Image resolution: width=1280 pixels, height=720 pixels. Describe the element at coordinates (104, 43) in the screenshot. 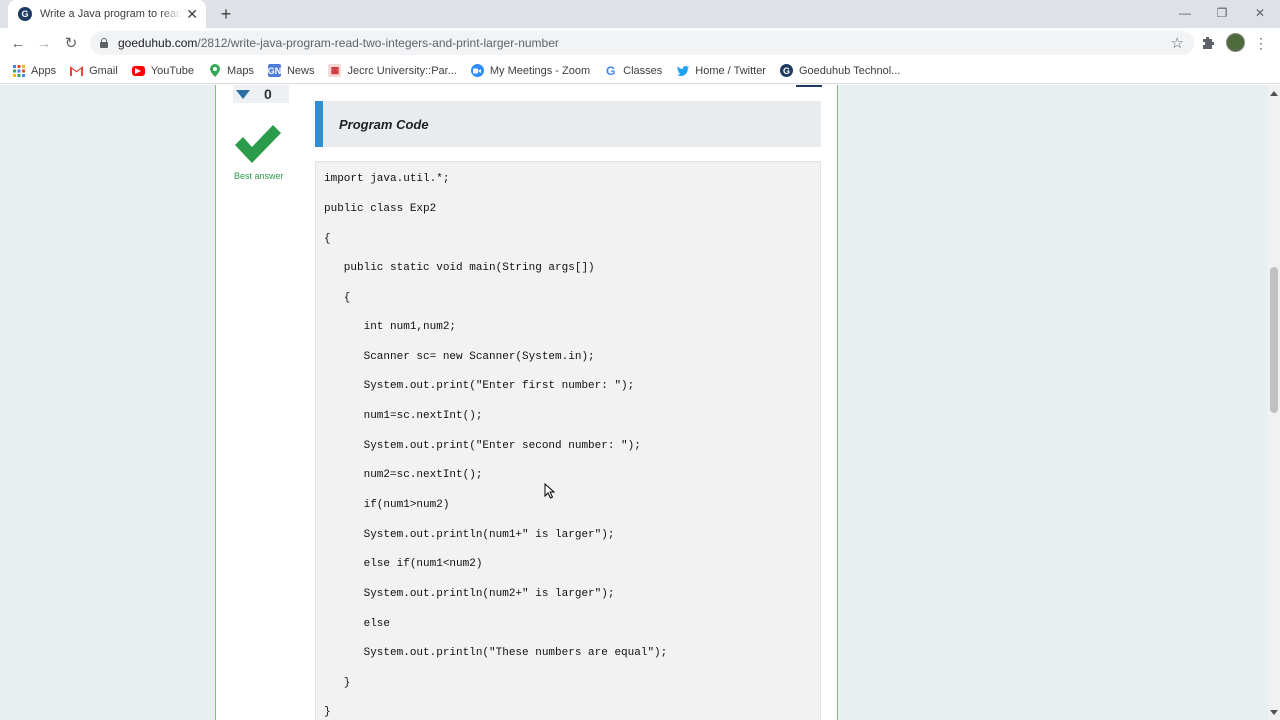

I see `lock-icon` at that location.